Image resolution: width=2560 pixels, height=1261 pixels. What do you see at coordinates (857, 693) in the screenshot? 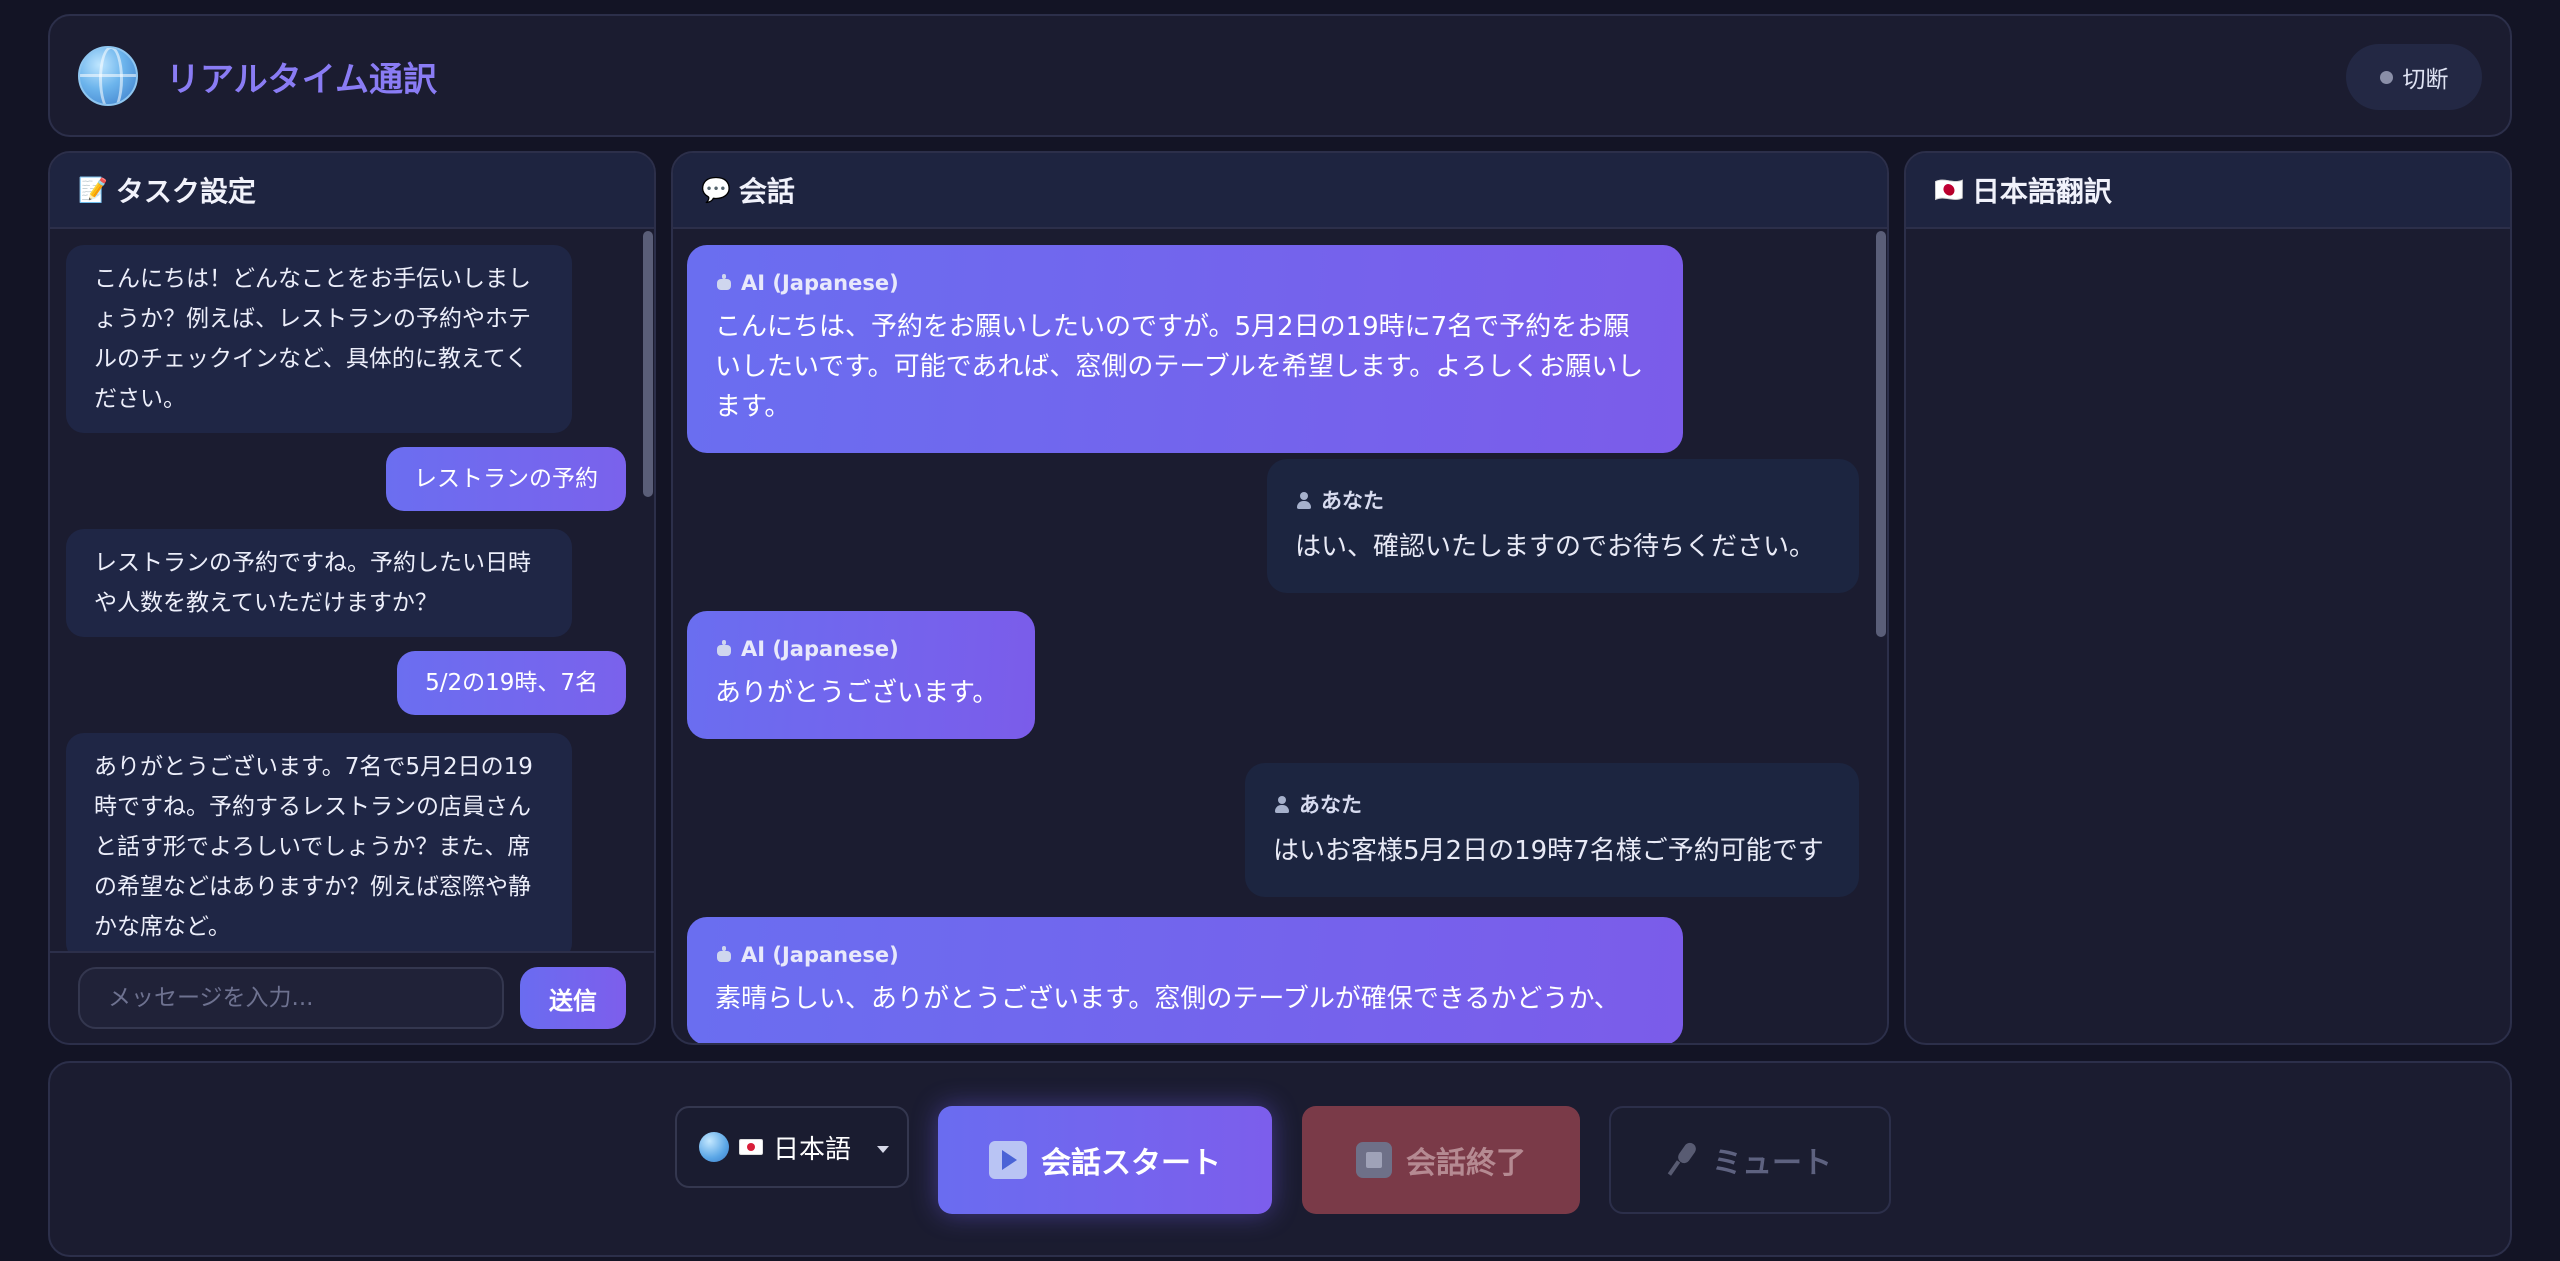
I see `ai-message-text: ありがとうございます。` at bounding box center [857, 693].